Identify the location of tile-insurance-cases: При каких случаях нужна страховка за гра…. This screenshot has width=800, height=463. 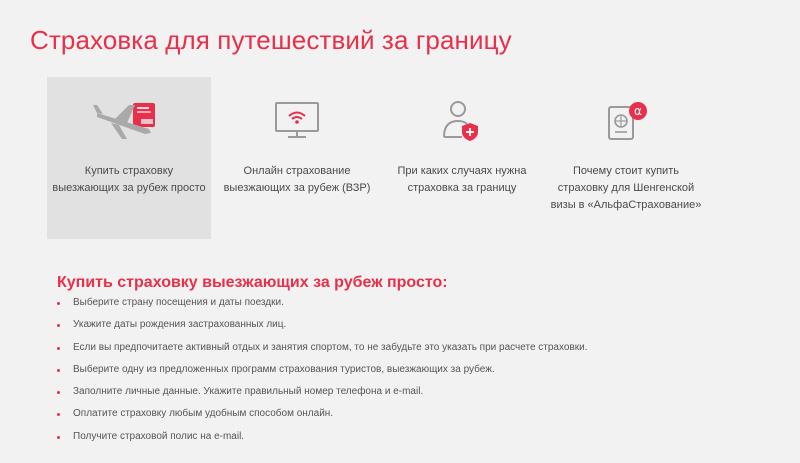
(462, 158).